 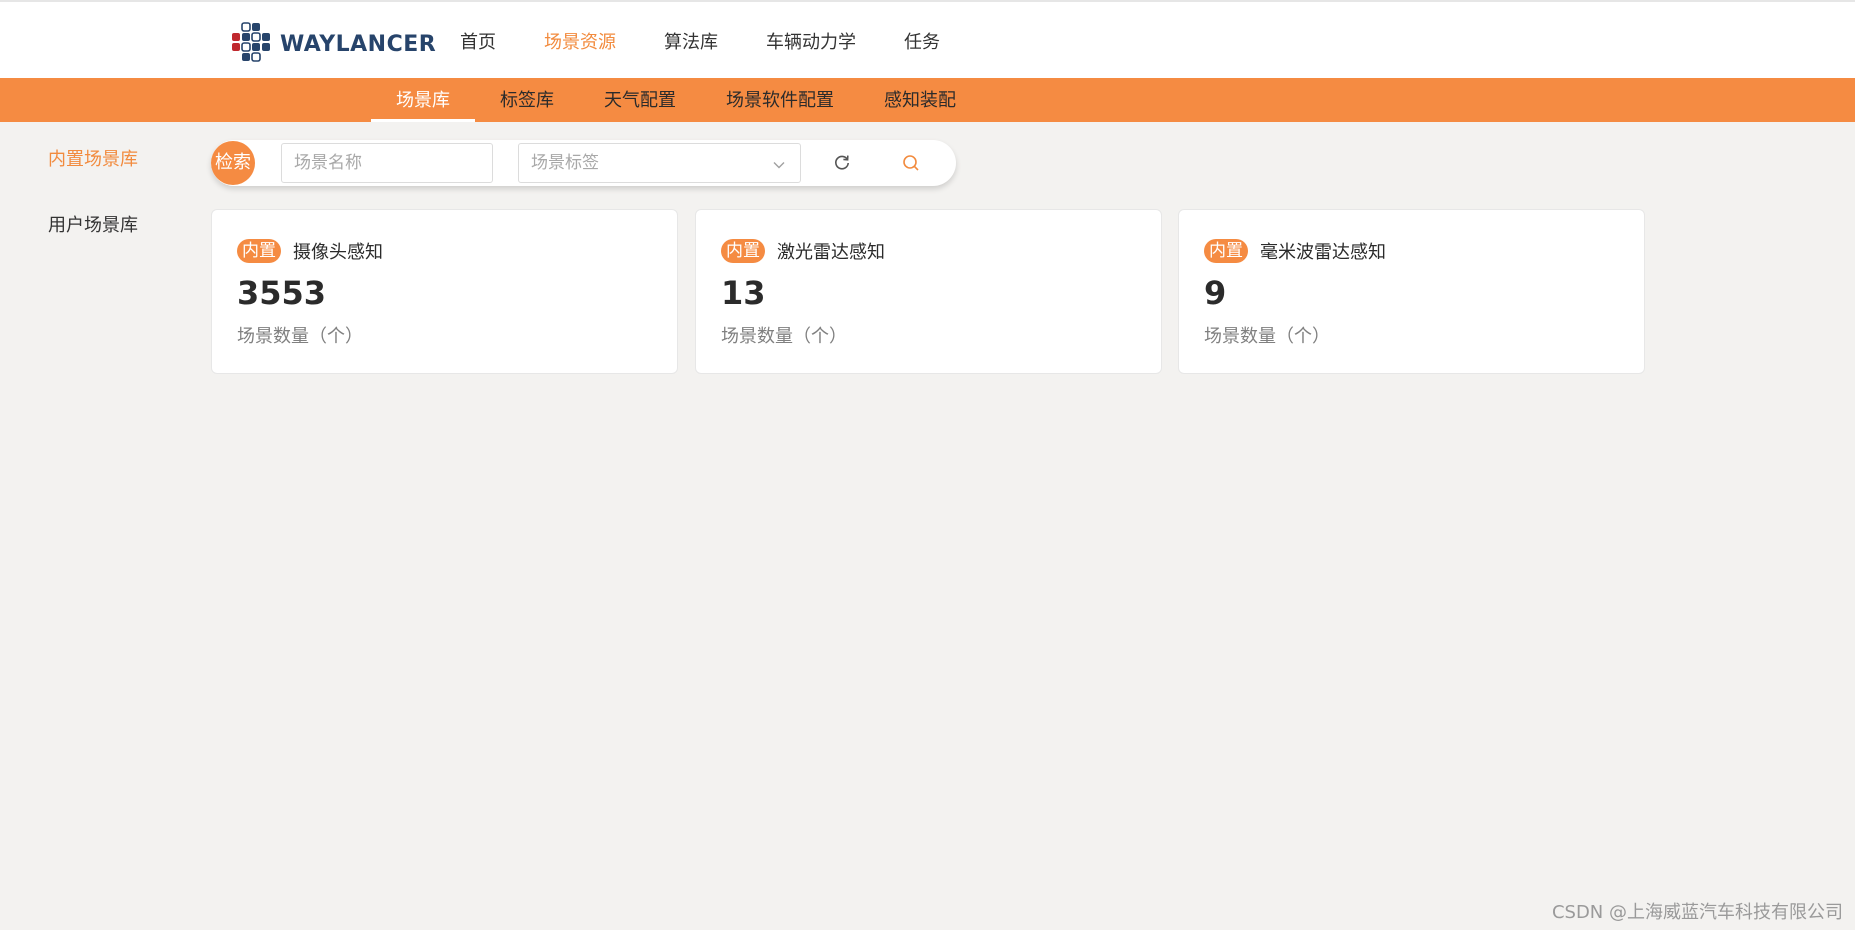 What do you see at coordinates (779, 166) in the screenshot?
I see `chevron-down-icon` at bounding box center [779, 166].